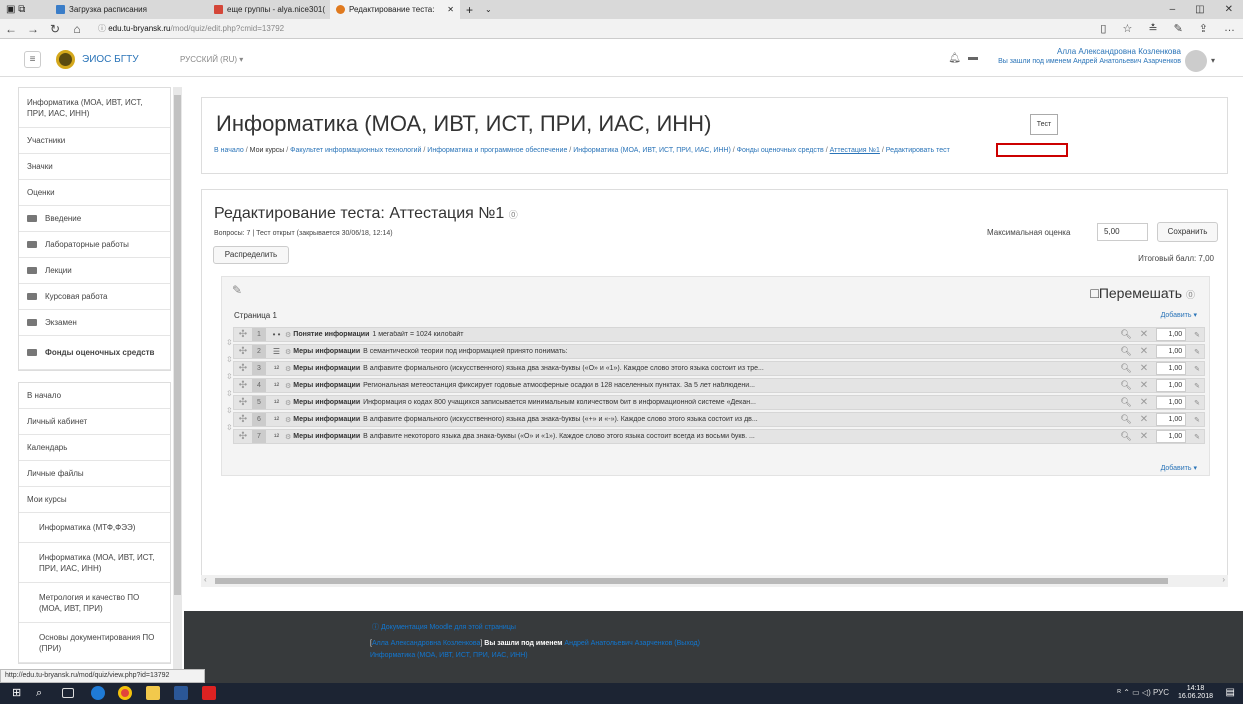  What do you see at coordinates (94, 245) in the screenshot?
I see `sidebar-section: Лабораторные работы` at bounding box center [94, 245].